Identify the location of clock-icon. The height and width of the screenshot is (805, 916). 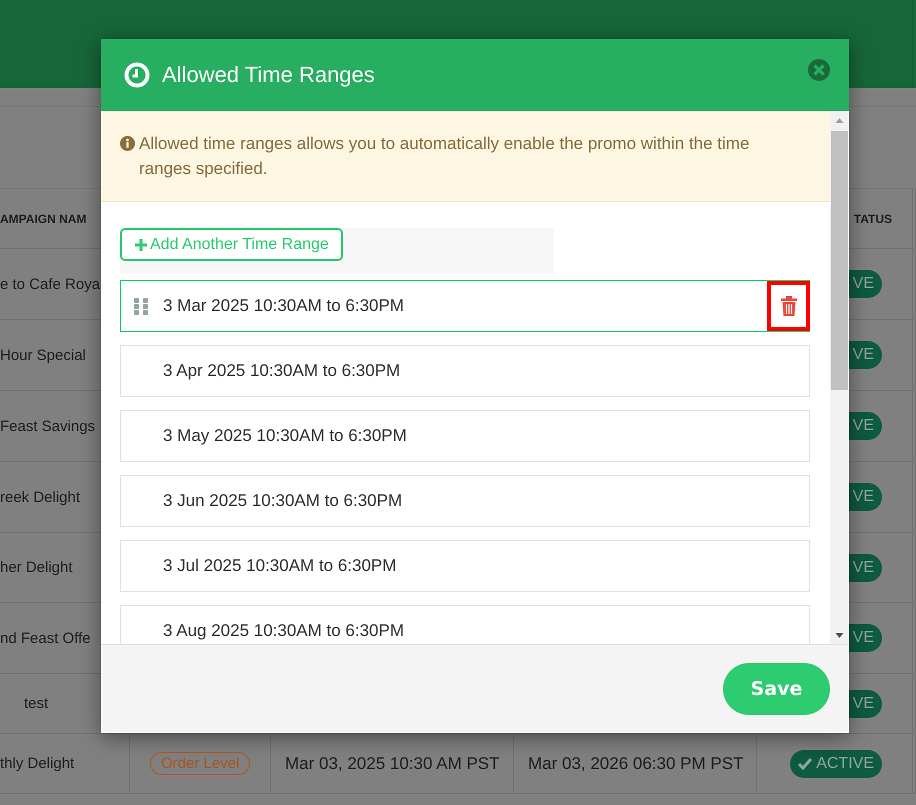
(137, 75).